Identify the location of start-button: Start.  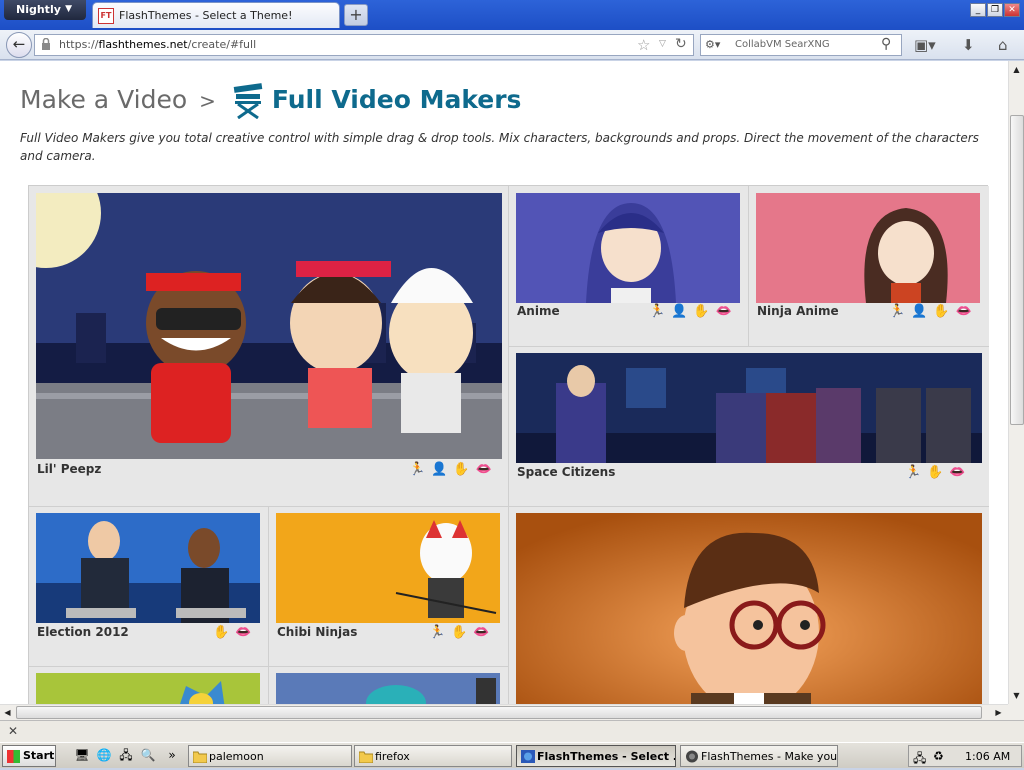
(29, 756).